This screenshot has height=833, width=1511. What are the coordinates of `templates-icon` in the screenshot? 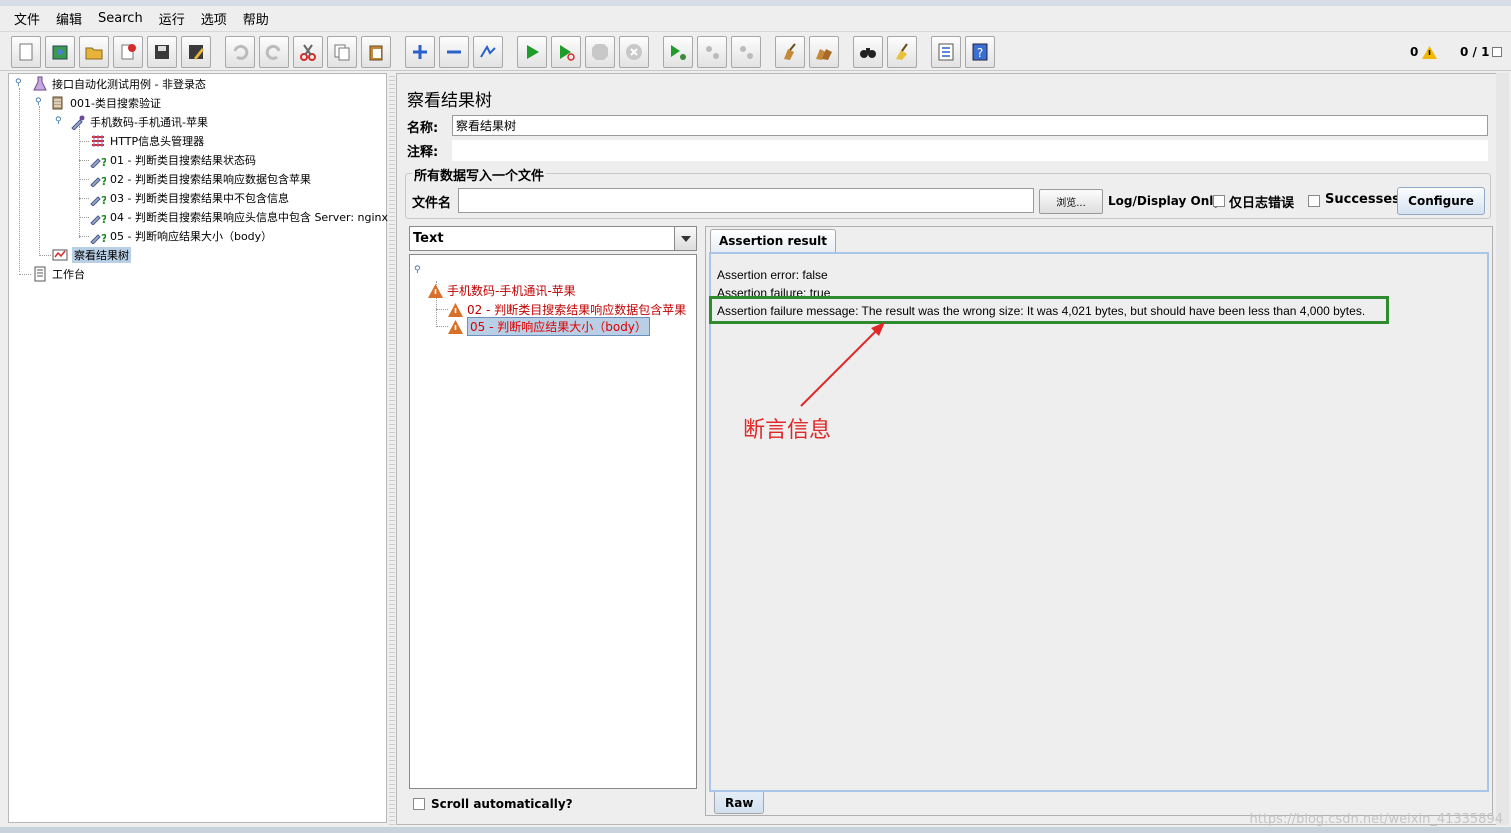 It's located at (60, 52).